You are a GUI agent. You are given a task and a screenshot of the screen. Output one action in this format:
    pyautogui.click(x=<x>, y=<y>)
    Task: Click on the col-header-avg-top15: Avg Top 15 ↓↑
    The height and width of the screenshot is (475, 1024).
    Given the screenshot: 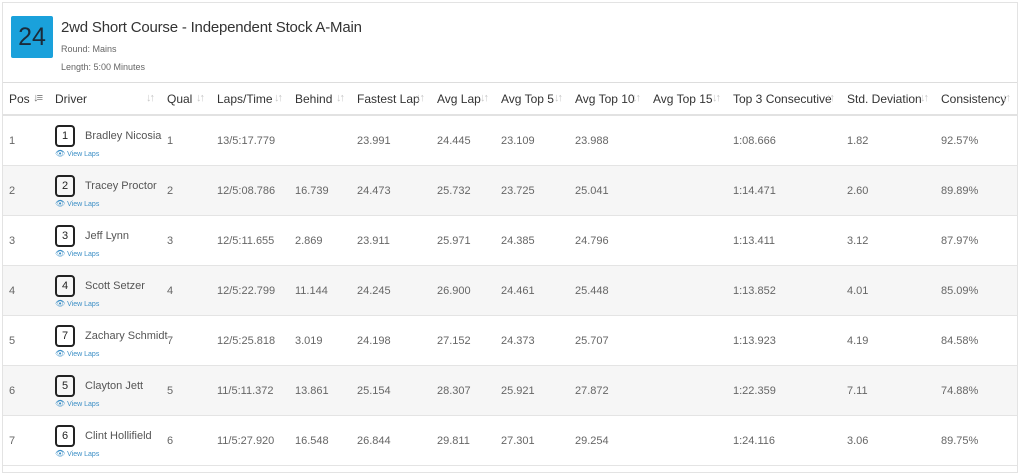 What is the action you would take?
    pyautogui.click(x=687, y=99)
    